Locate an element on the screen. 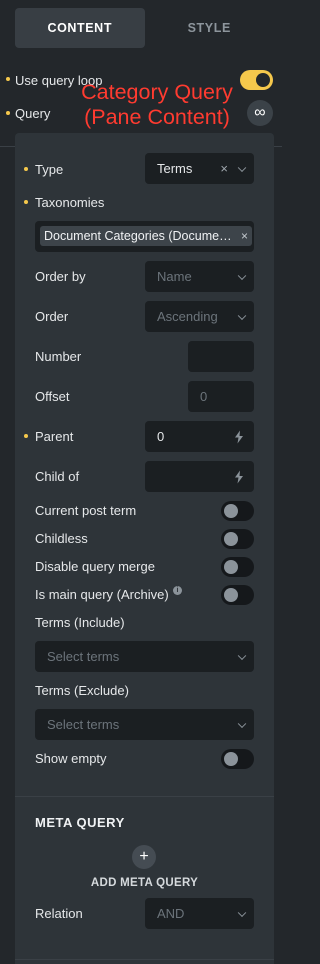 This screenshot has width=320, height=964. infinity-glyph: ∞ is located at coordinates (260, 112).